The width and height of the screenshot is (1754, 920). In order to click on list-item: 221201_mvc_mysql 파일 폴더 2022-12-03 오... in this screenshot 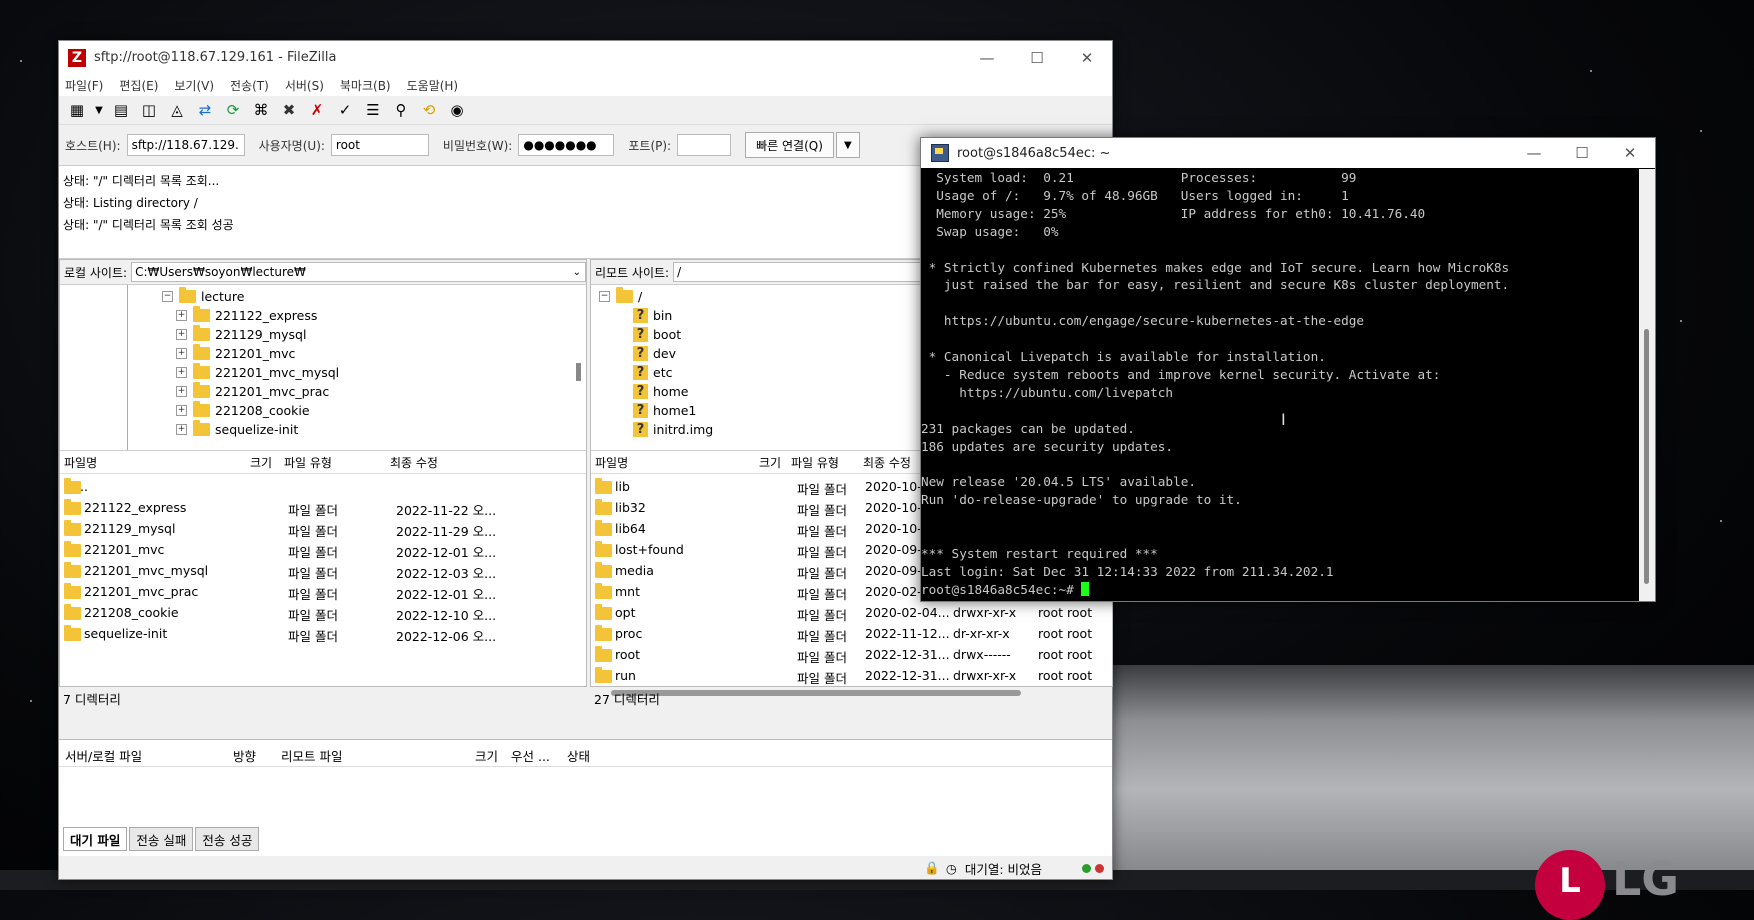, I will do `click(323, 570)`.